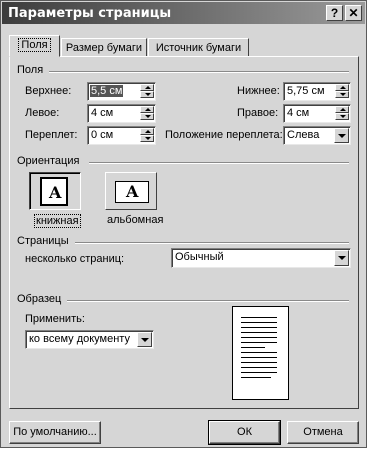 The image size is (369, 450). What do you see at coordinates (208, 301) in the screenshot?
I see `sample-separator` at bounding box center [208, 301].